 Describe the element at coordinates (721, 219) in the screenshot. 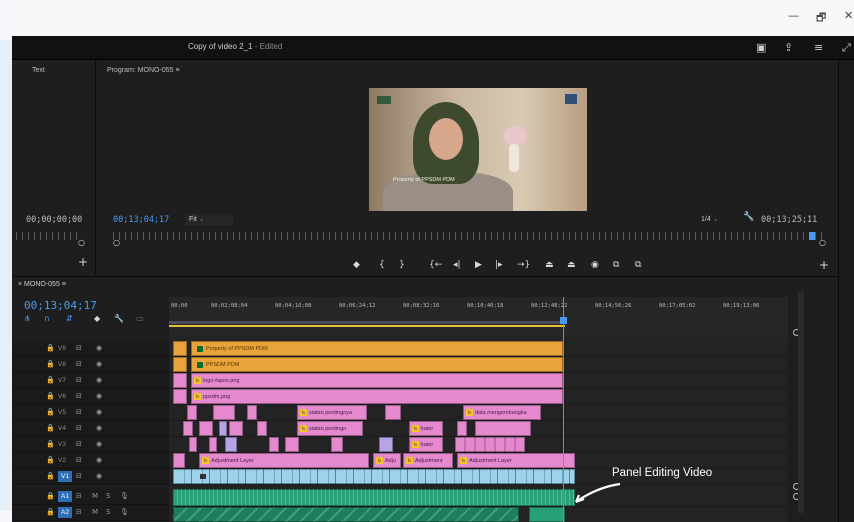

I see `resolution-dropdown: 1/4 ⌄` at that location.